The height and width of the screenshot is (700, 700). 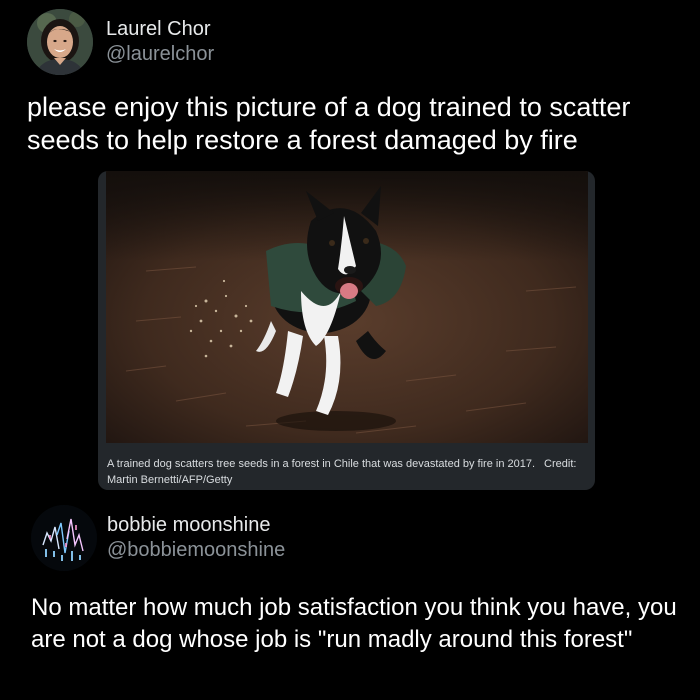 I want to click on bobbie-moonshine-avatar, so click(x=64, y=538).